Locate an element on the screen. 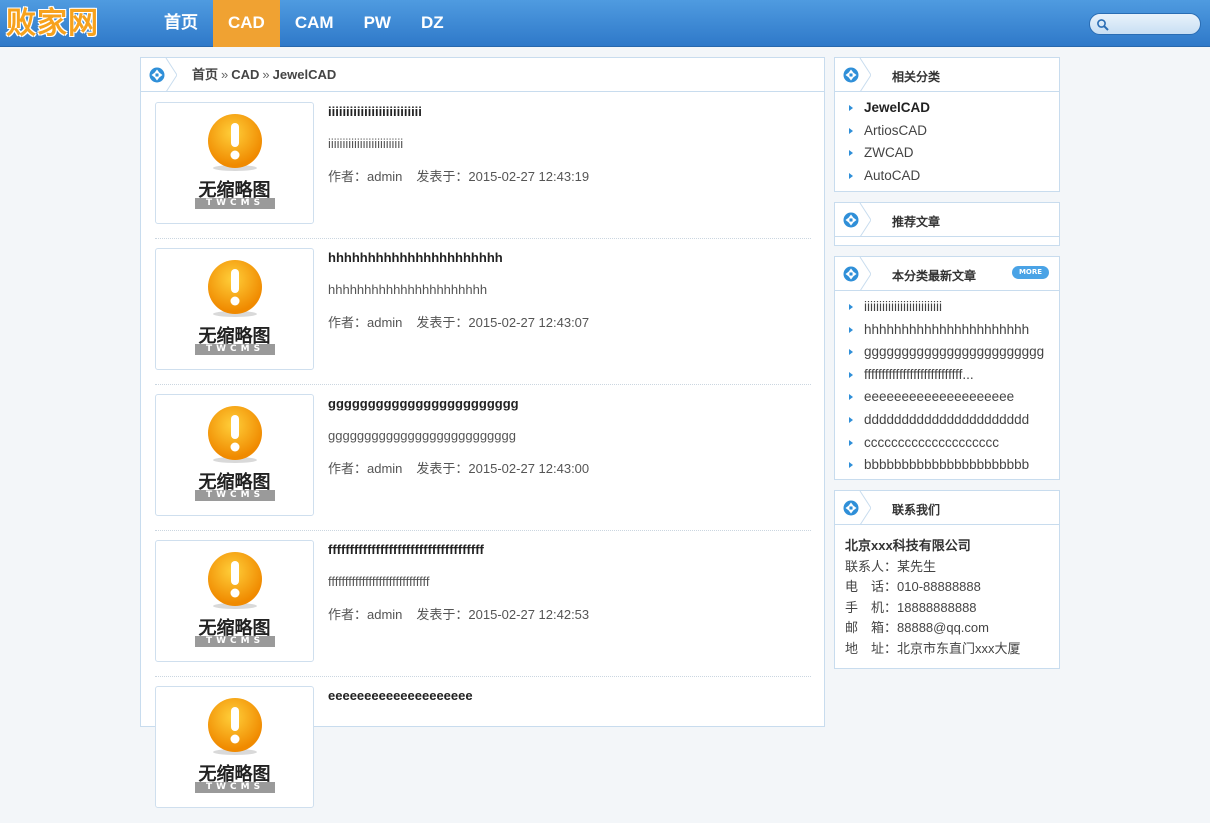 The height and width of the screenshot is (823, 1210). article-meta: 作者：admin 发表于：2015-02-27 12:43:07 is located at coordinates (459, 322).